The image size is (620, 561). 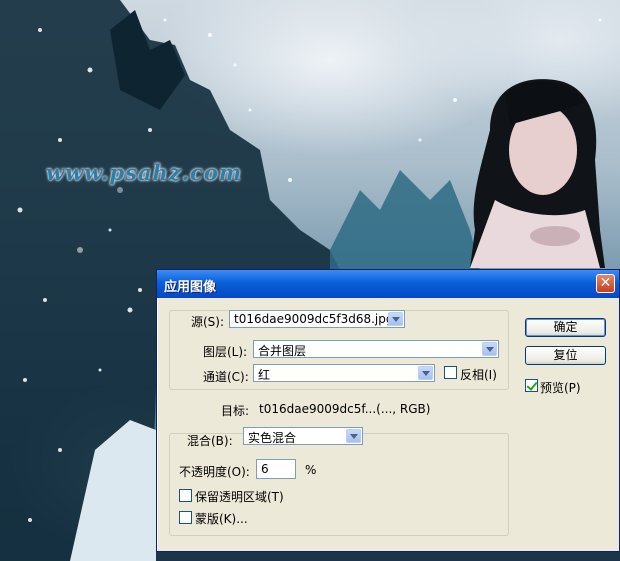 What do you see at coordinates (388, 284) in the screenshot?
I see `dialog-titlebar: 应用图像 ✕` at bounding box center [388, 284].